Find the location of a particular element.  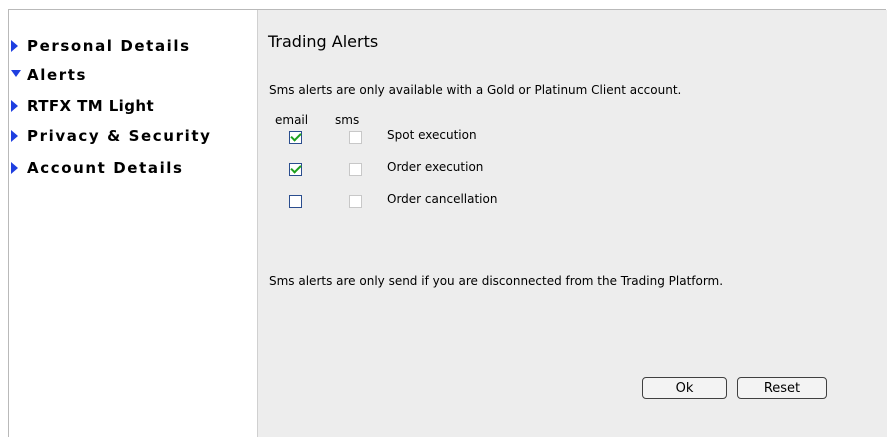

sidebar-item-rtfx-light: RTFX TM Light is located at coordinates (82, 106).